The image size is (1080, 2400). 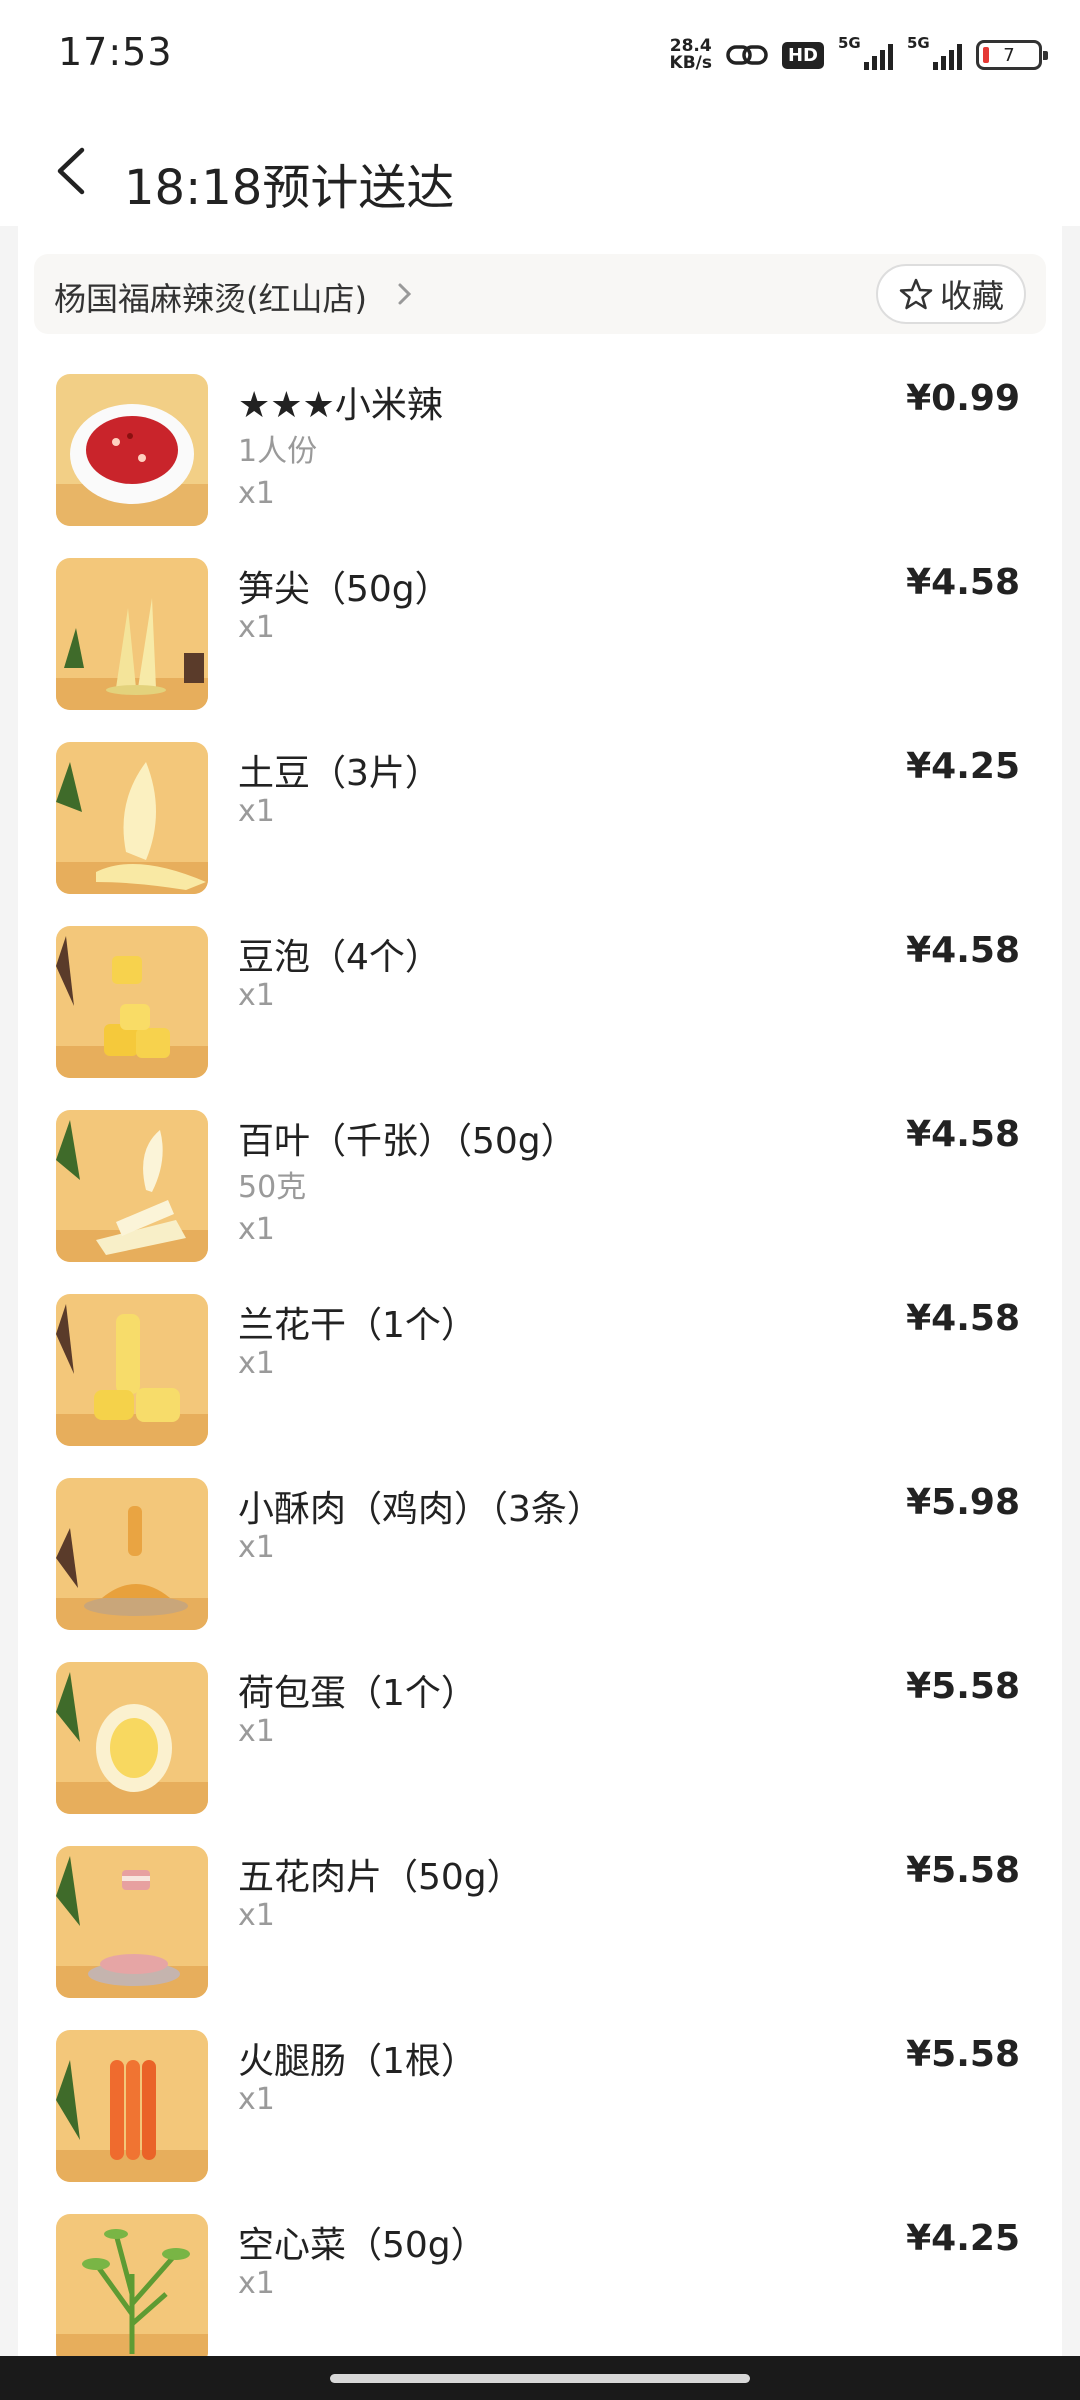 I want to click on signal-2-label: 5G, so click(x=918, y=43).